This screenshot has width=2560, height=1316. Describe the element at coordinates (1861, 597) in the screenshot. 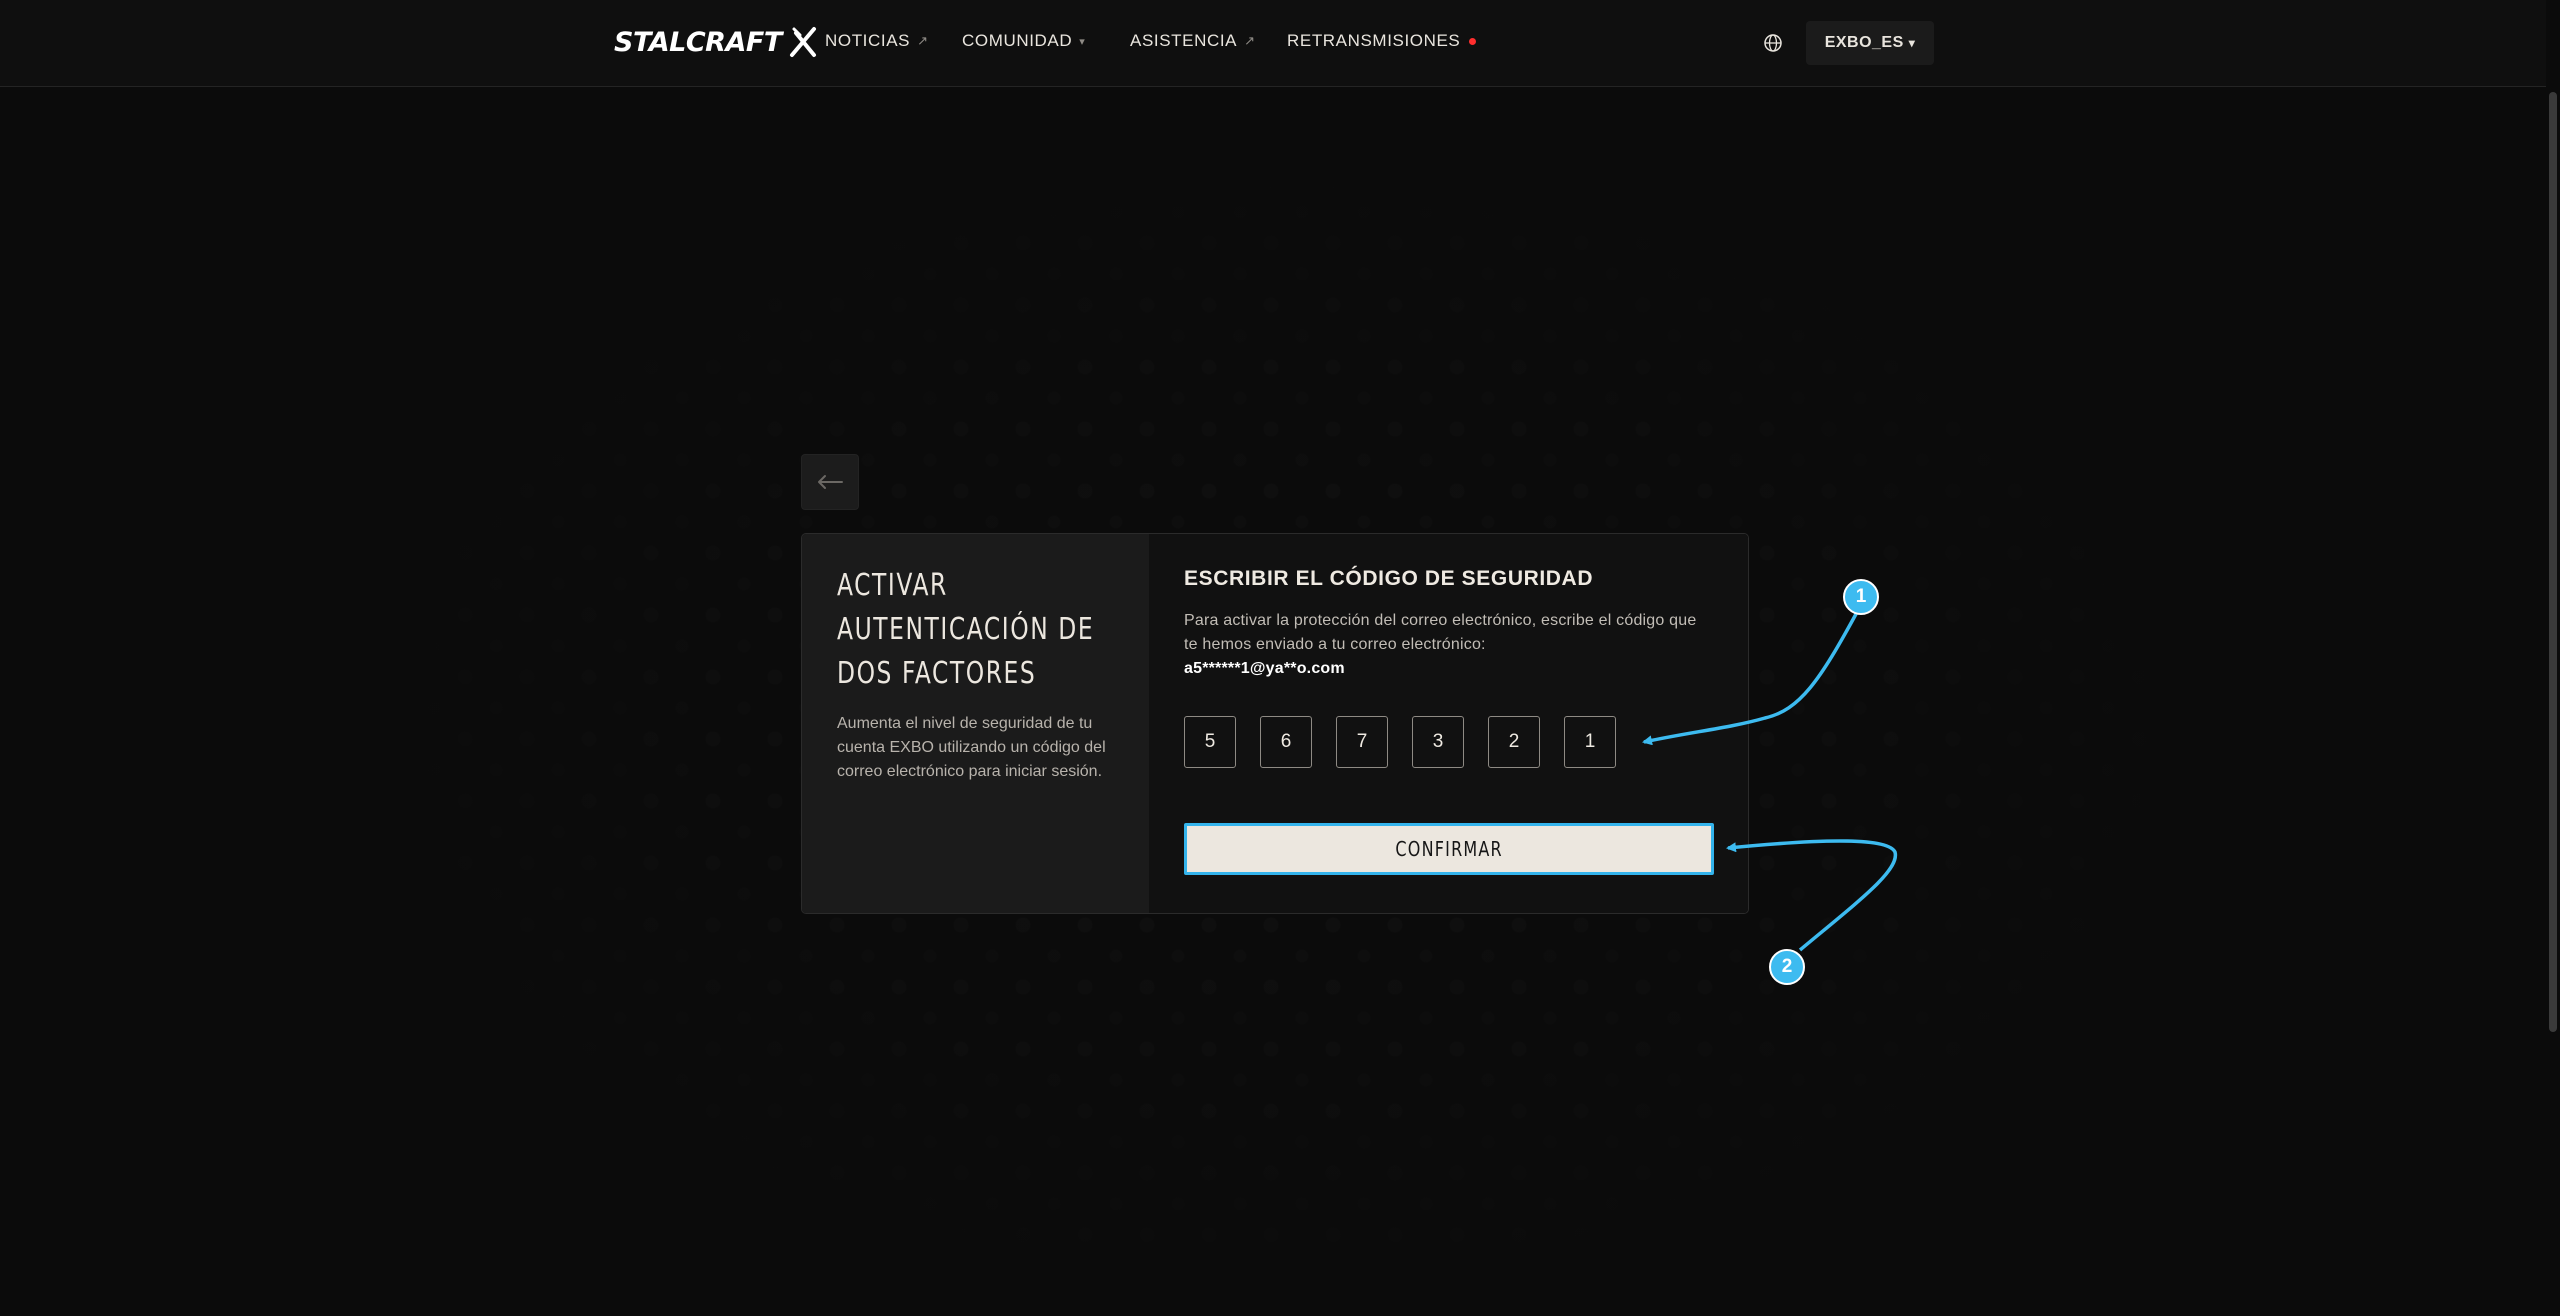

I see `annotation-badge-1: 1` at that location.